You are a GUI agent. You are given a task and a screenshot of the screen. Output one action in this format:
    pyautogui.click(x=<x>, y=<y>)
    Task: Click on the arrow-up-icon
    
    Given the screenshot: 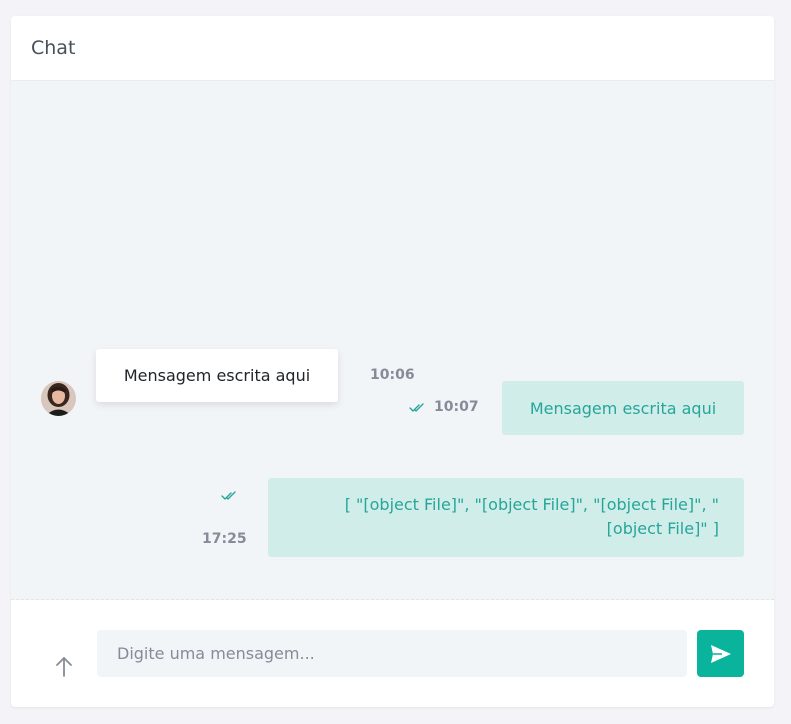 What is the action you would take?
    pyautogui.click(x=64, y=667)
    